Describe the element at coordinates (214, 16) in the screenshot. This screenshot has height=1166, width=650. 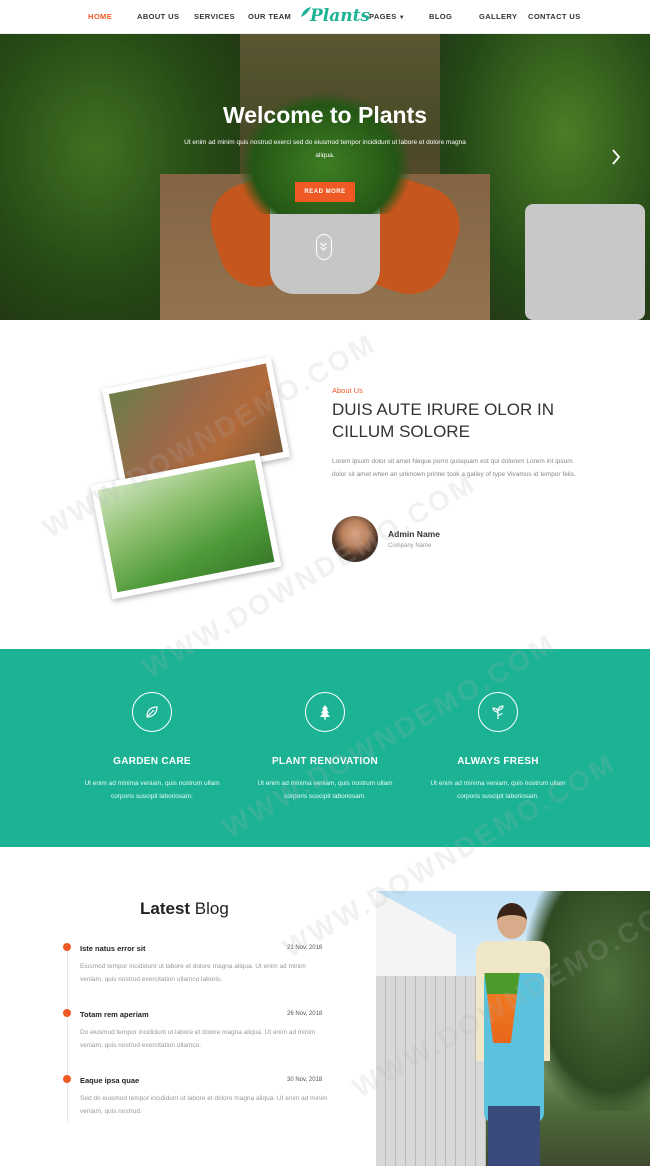
I see `nav-services-link: SERVICES` at that location.